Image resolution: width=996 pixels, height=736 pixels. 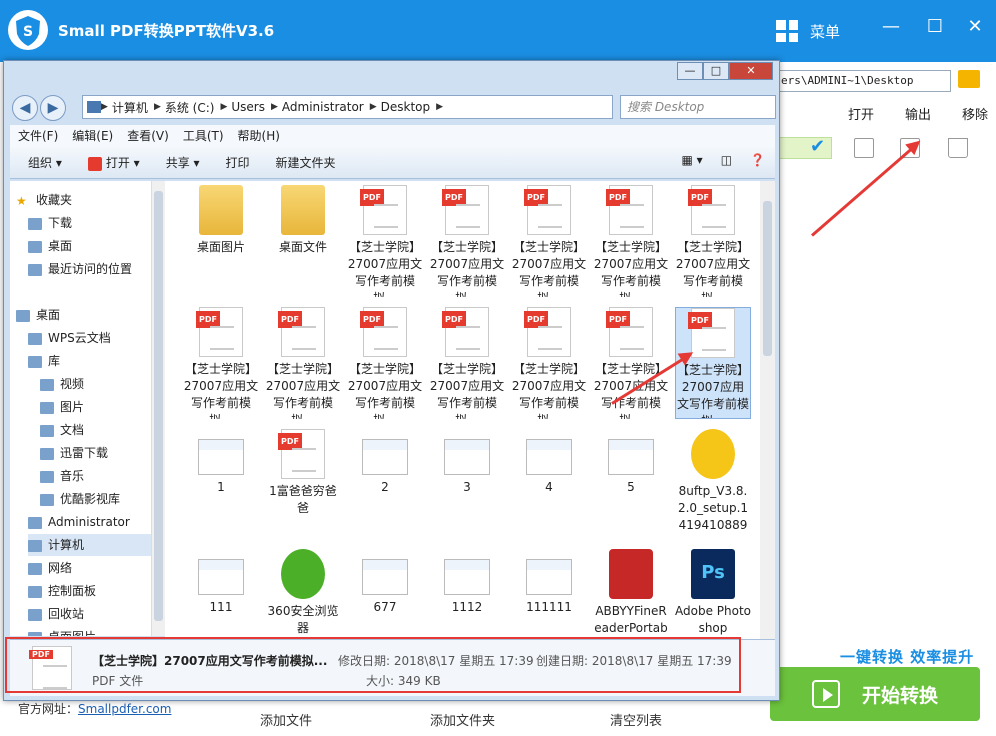 I want to click on photoshop-icon: Ps, so click(x=713, y=574).